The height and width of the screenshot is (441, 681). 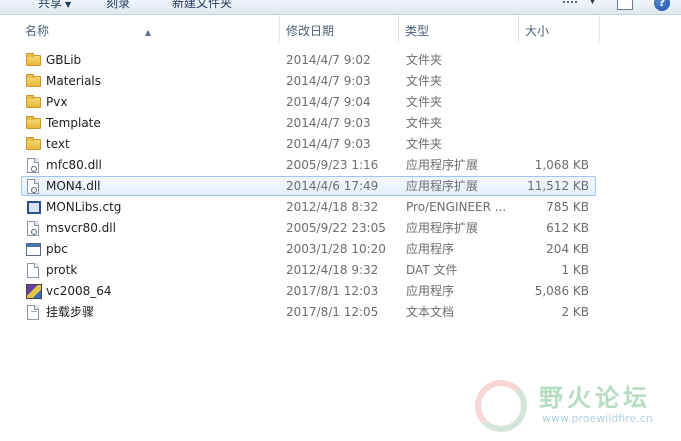 I want to click on file-size: 5,086 KB, so click(x=561, y=291).